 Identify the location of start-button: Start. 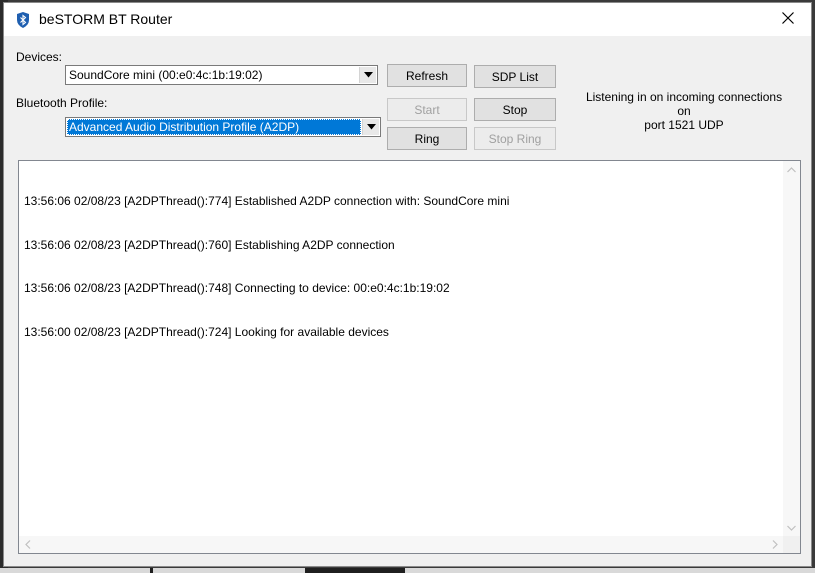
(427, 109).